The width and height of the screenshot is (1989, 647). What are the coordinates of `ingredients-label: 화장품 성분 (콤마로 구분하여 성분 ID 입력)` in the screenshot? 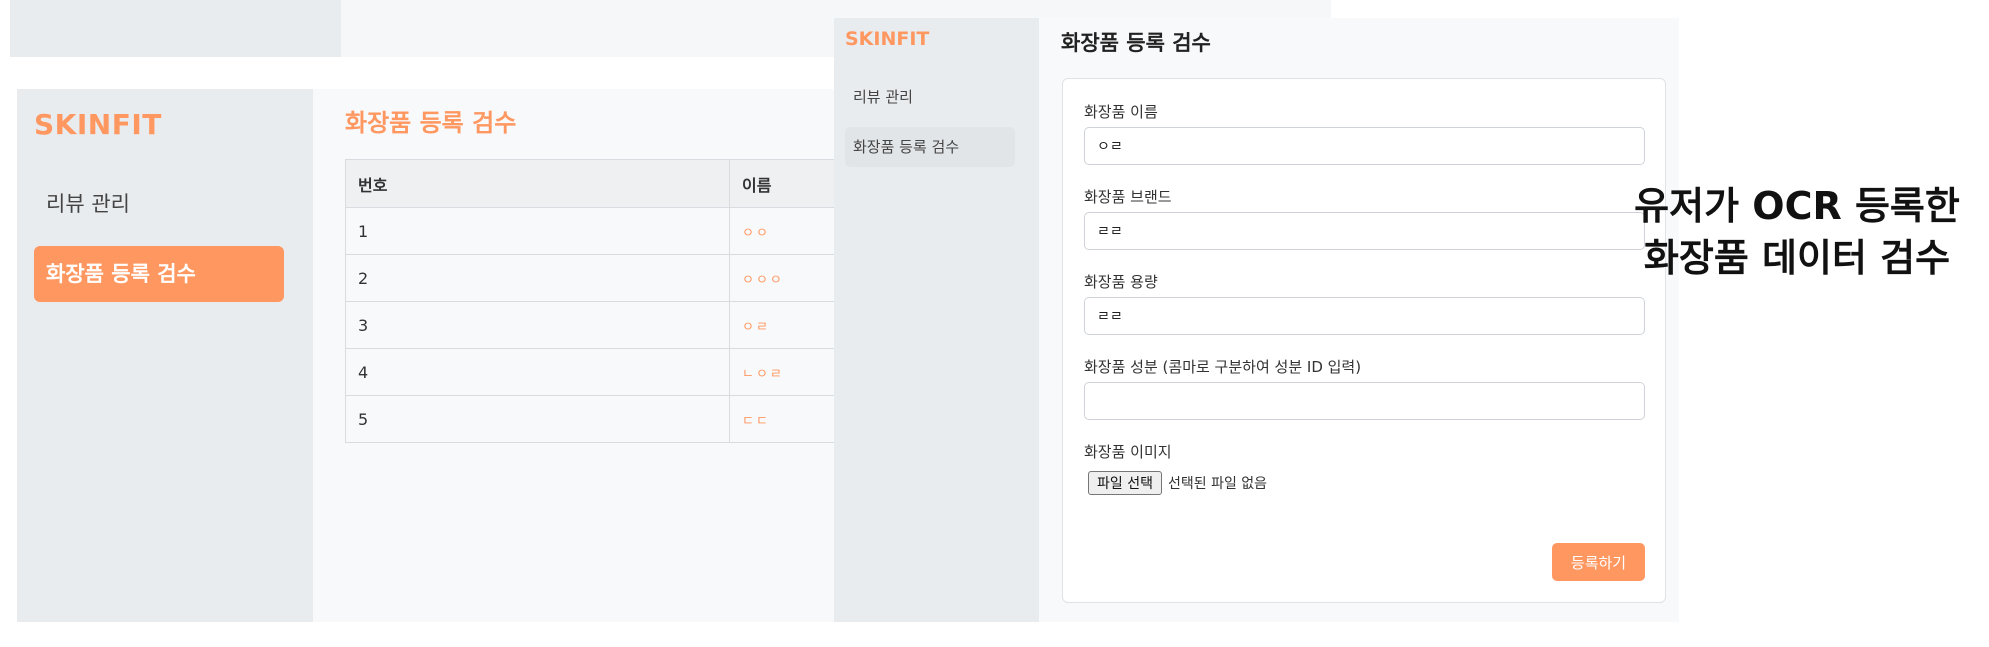 It's located at (1223, 367).